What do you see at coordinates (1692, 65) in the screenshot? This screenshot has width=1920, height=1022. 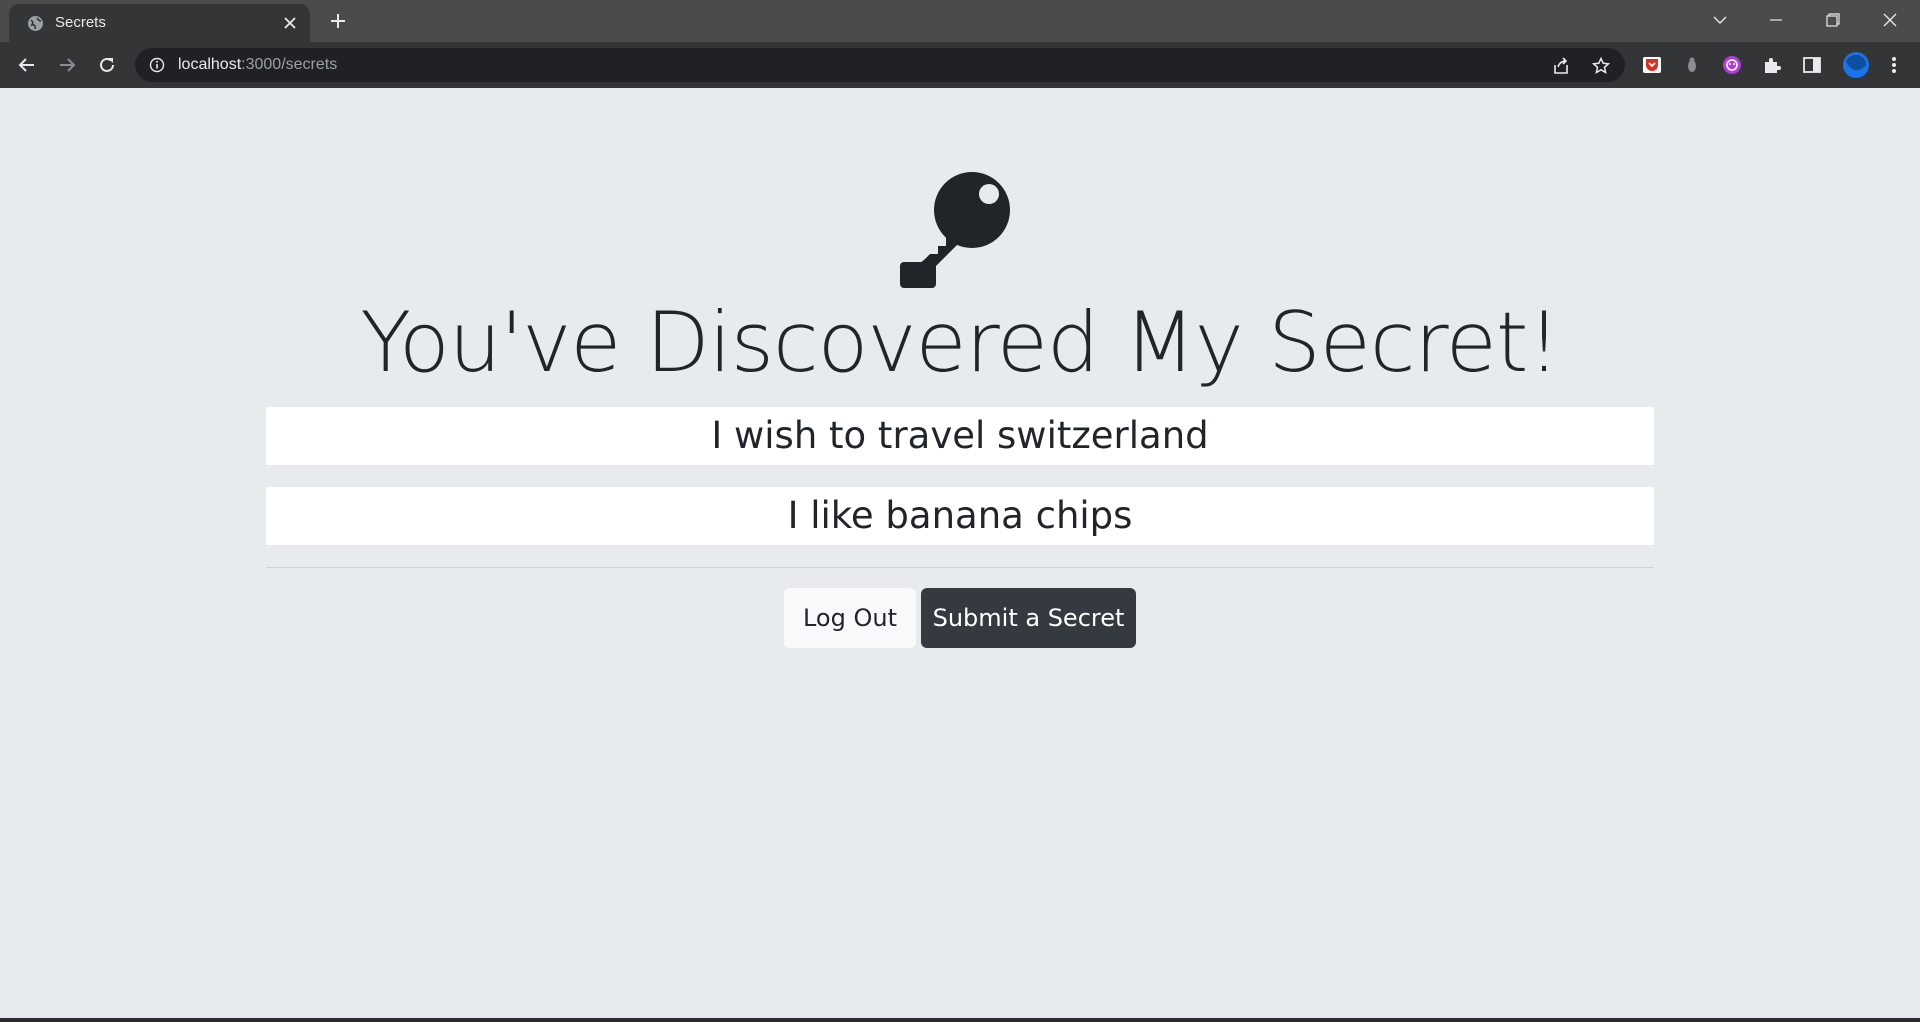 I see `extension-dot-icon` at bounding box center [1692, 65].